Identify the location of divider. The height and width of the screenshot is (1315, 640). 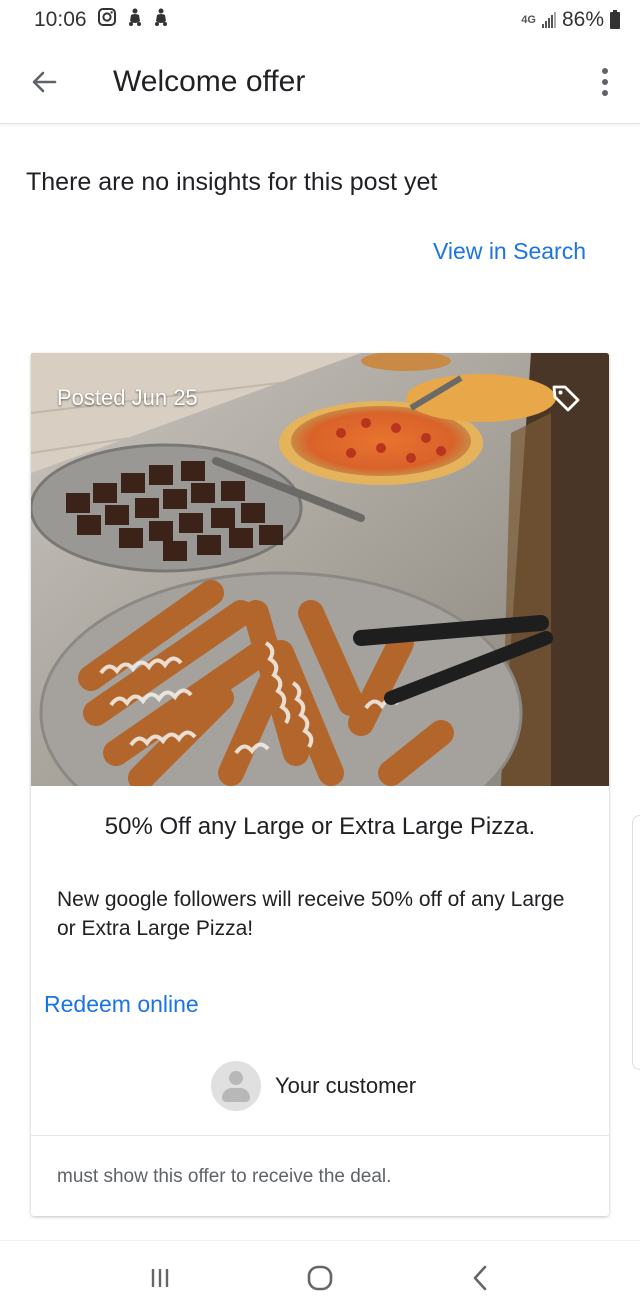
(320, 1135).